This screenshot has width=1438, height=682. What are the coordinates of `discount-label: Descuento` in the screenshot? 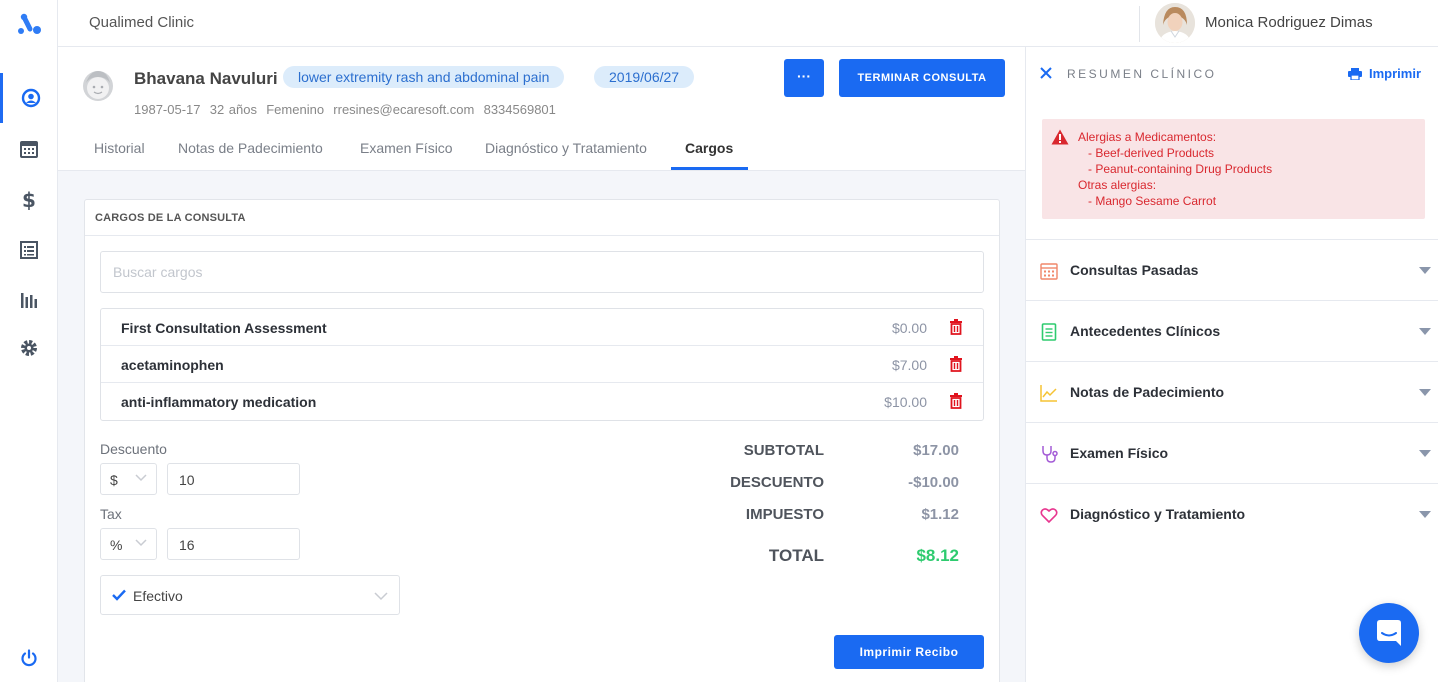 It's located at (133, 449).